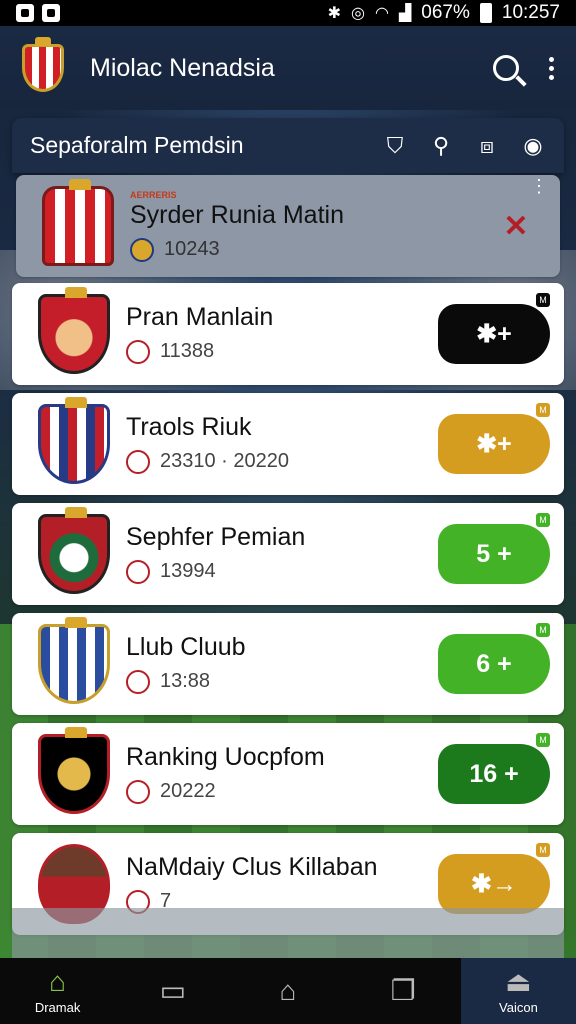  I want to click on club-name: Ranking Uocpfom, so click(225, 757).